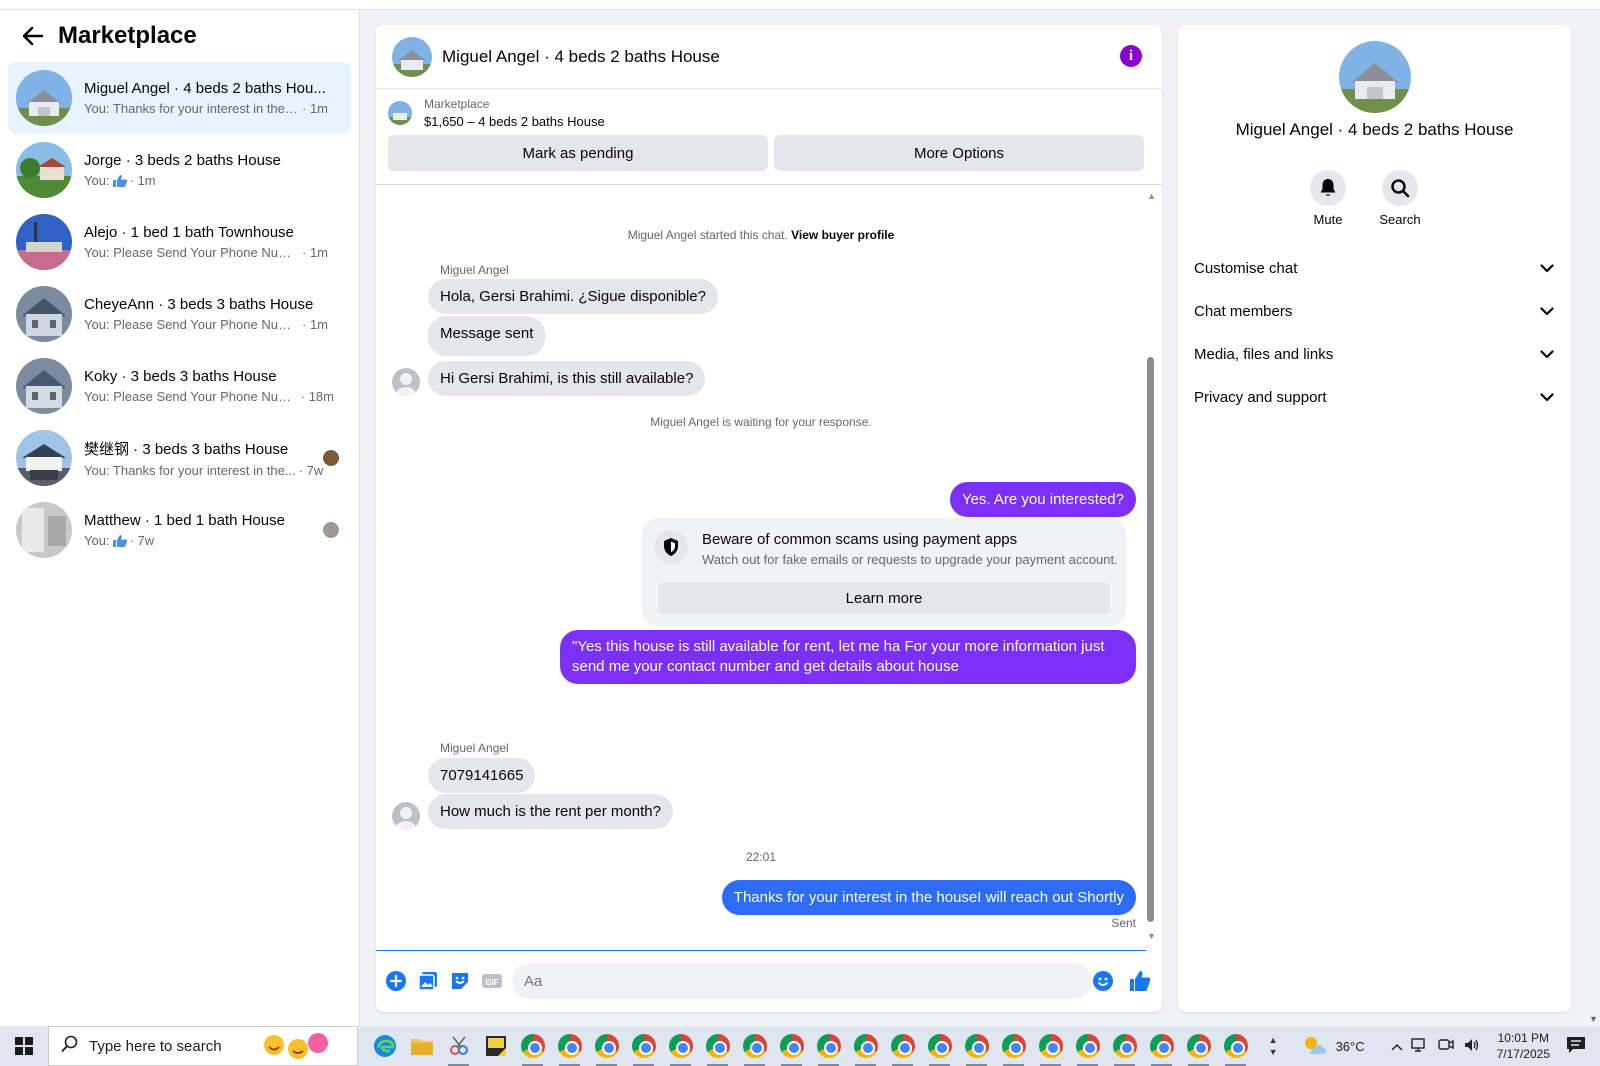  What do you see at coordinates (769, 57) in the screenshot?
I see `chat-header: Miguel Angel · 4 beds 2 baths House i` at bounding box center [769, 57].